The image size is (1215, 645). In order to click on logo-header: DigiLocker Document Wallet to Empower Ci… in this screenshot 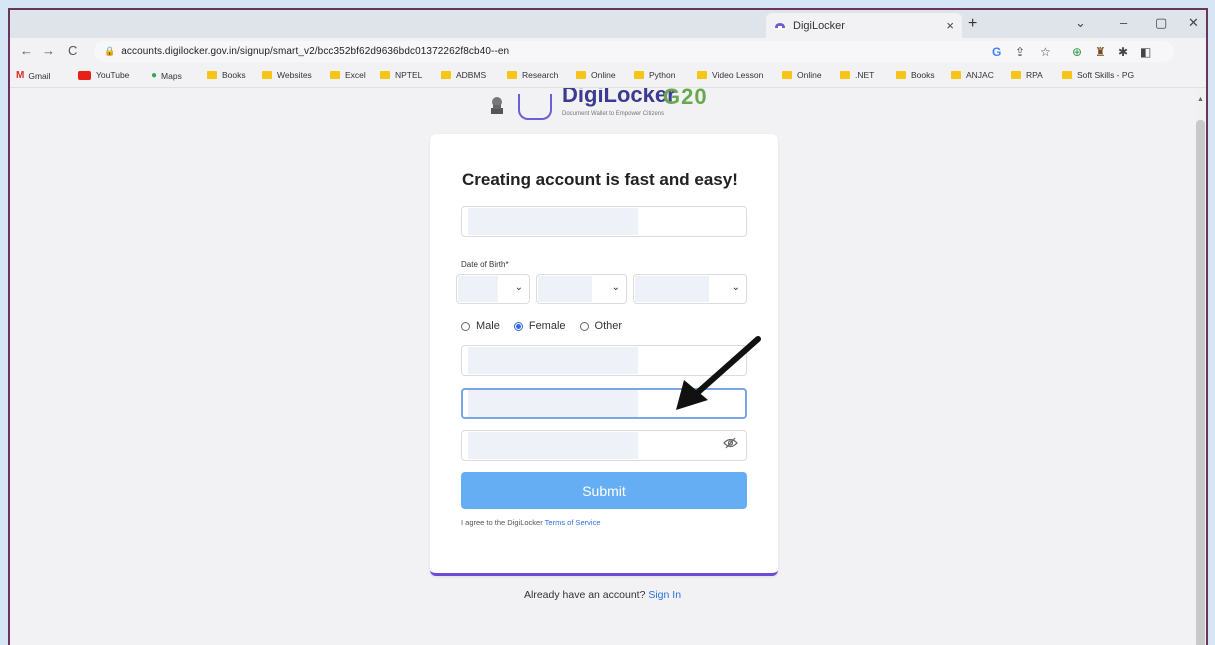, I will do `click(618, 107)`.